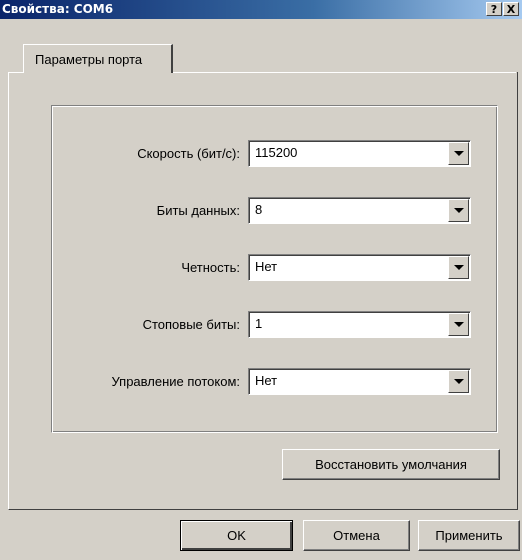 The image size is (522, 560). What do you see at coordinates (359, 210) in the screenshot?
I see `data-bits-select: 8` at bounding box center [359, 210].